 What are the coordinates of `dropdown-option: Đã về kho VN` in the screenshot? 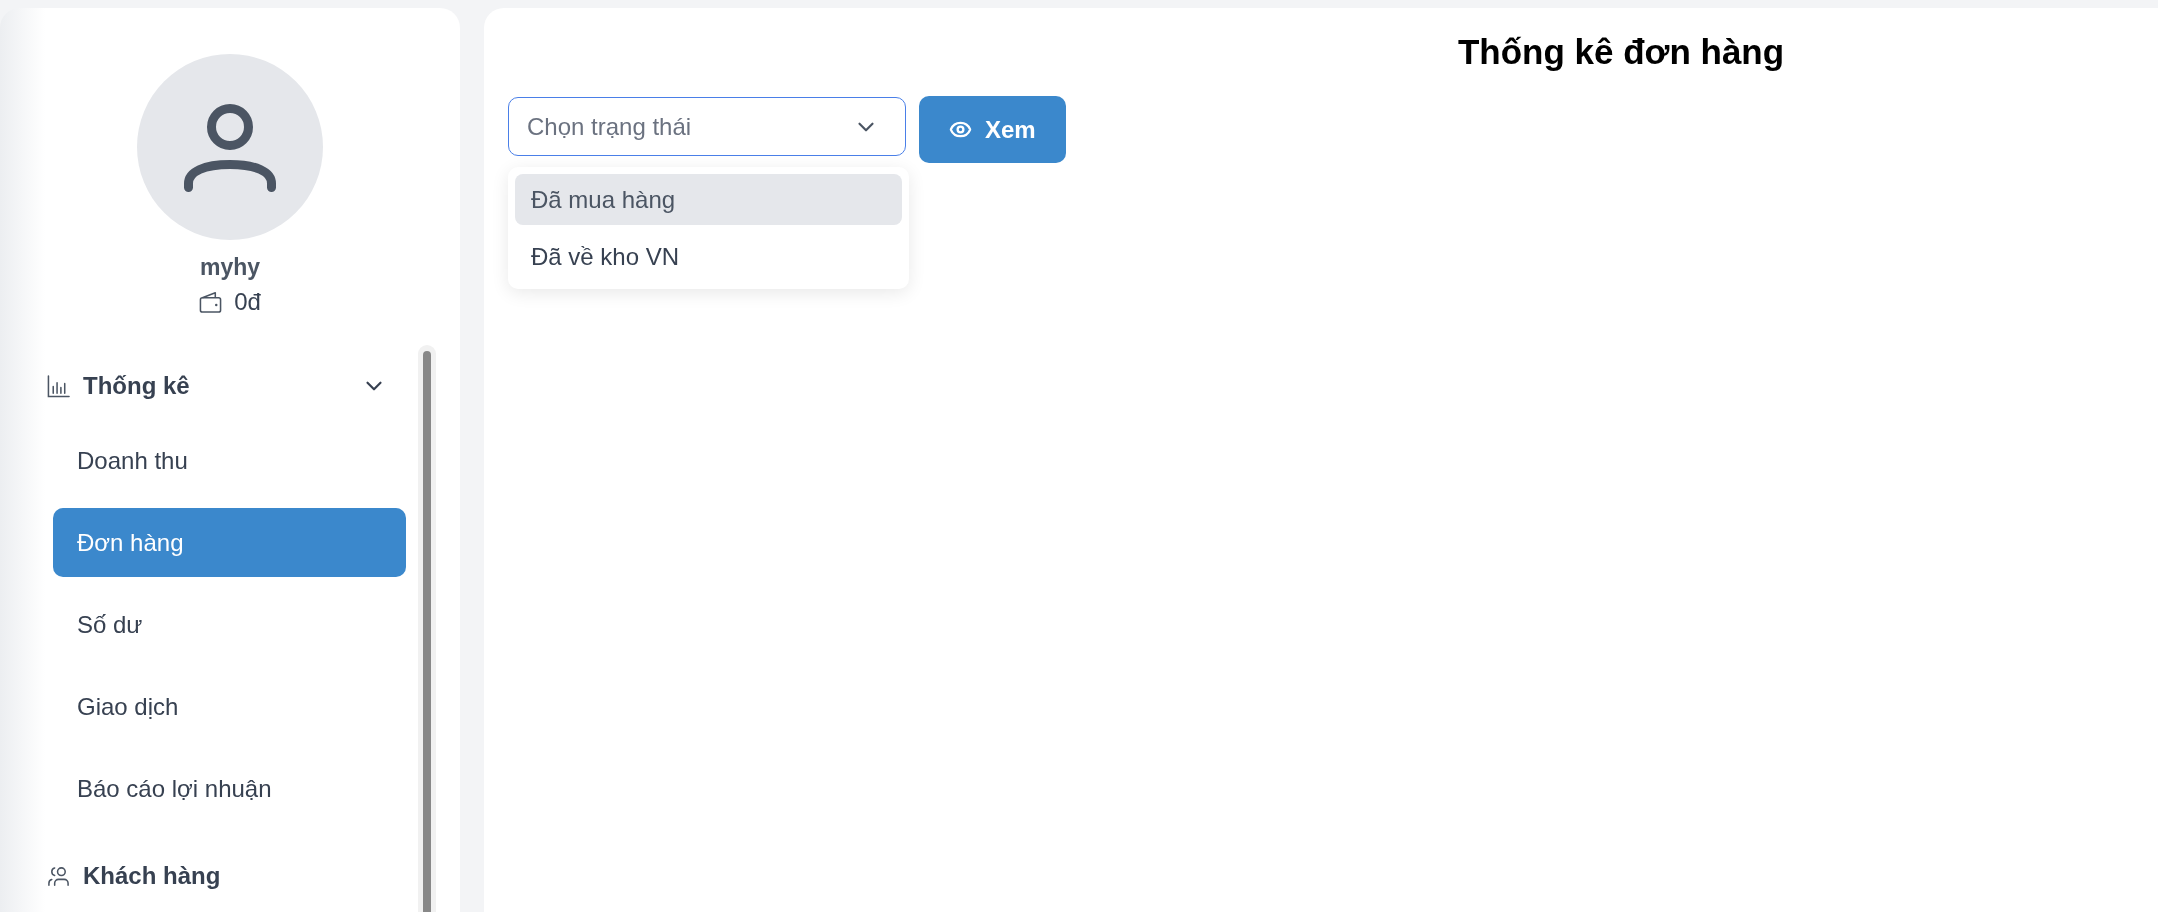 It's located at (708, 256).